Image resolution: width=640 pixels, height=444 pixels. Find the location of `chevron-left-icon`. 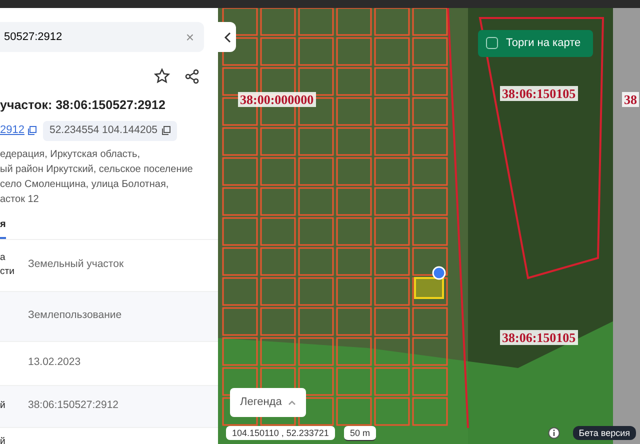

chevron-left-icon is located at coordinates (227, 37).